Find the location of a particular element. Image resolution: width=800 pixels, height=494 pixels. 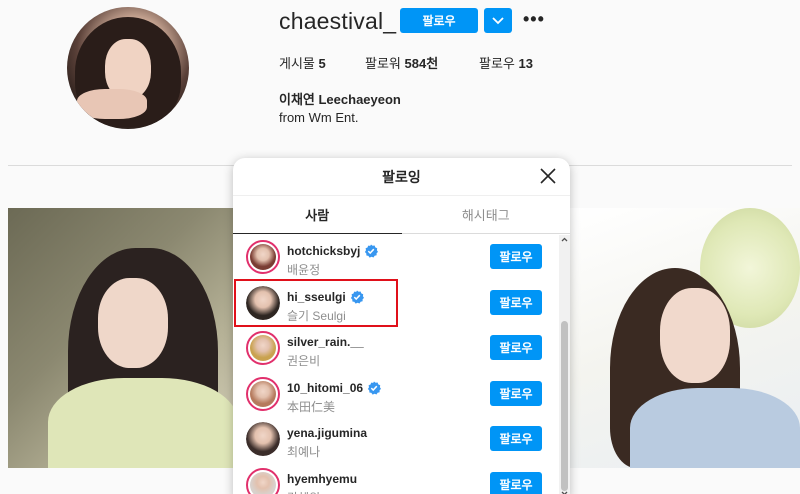

followers-stat: 팔로워 584천 is located at coordinates (401, 62).